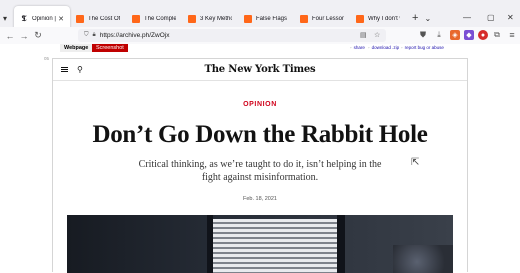 Image resolution: width=520 pixels, height=273 pixels. Describe the element at coordinates (272, 18) in the screenshot. I see `tab-label: False Flags and Fa` at that location.